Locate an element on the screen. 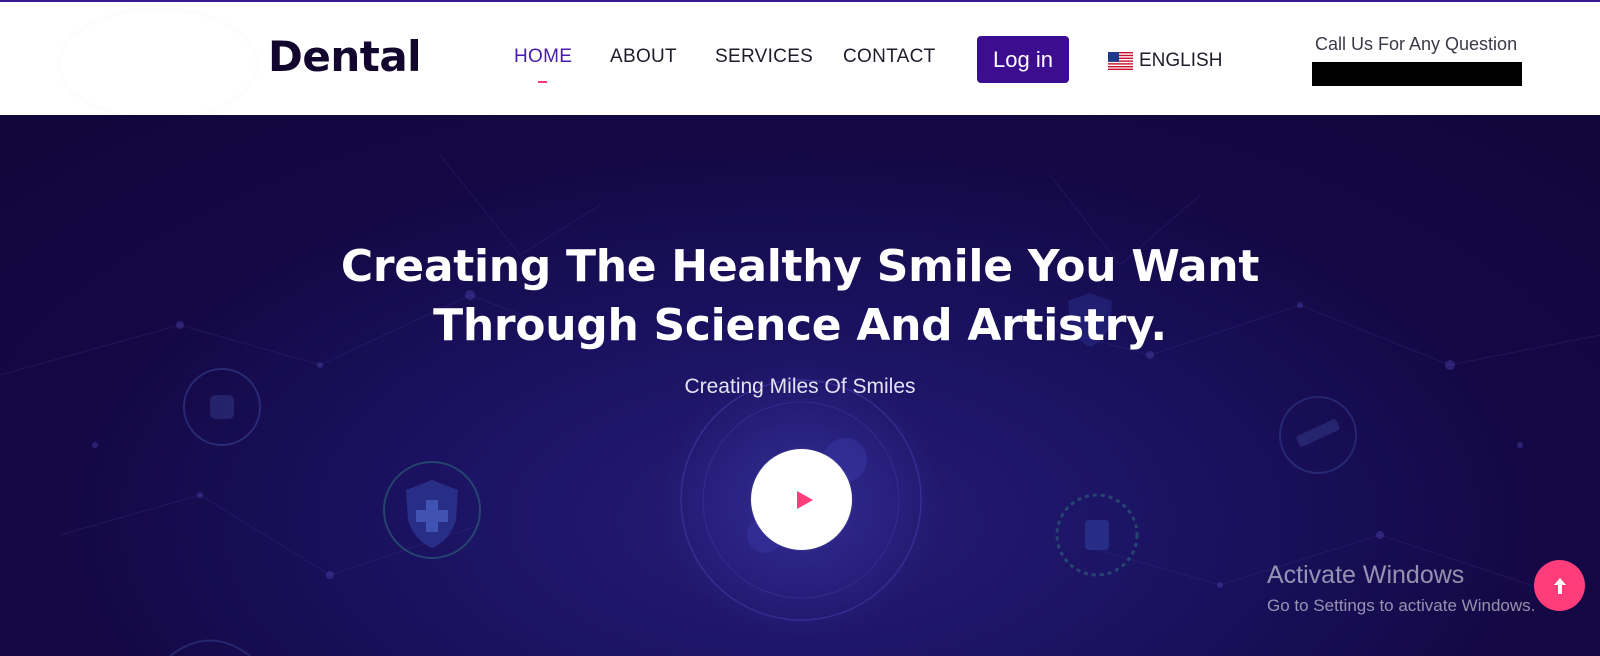  hero-title-line-2: Through Science And Artistry. is located at coordinates (800, 325).